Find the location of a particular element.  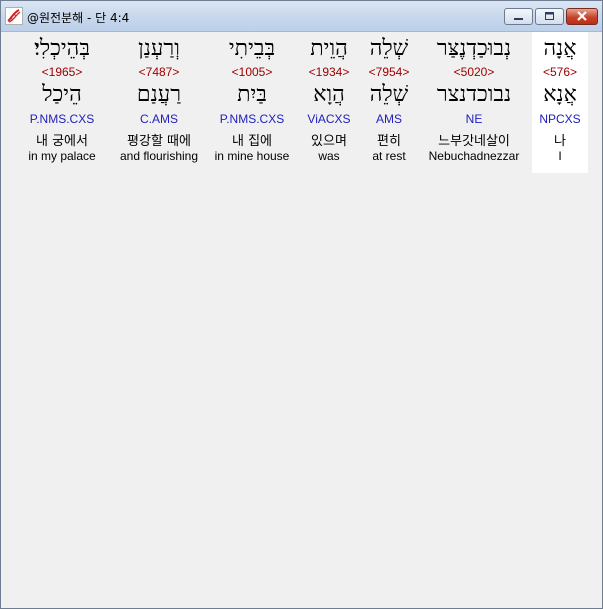

hebrew-word: שְׁלֵה is located at coordinates (389, 48).